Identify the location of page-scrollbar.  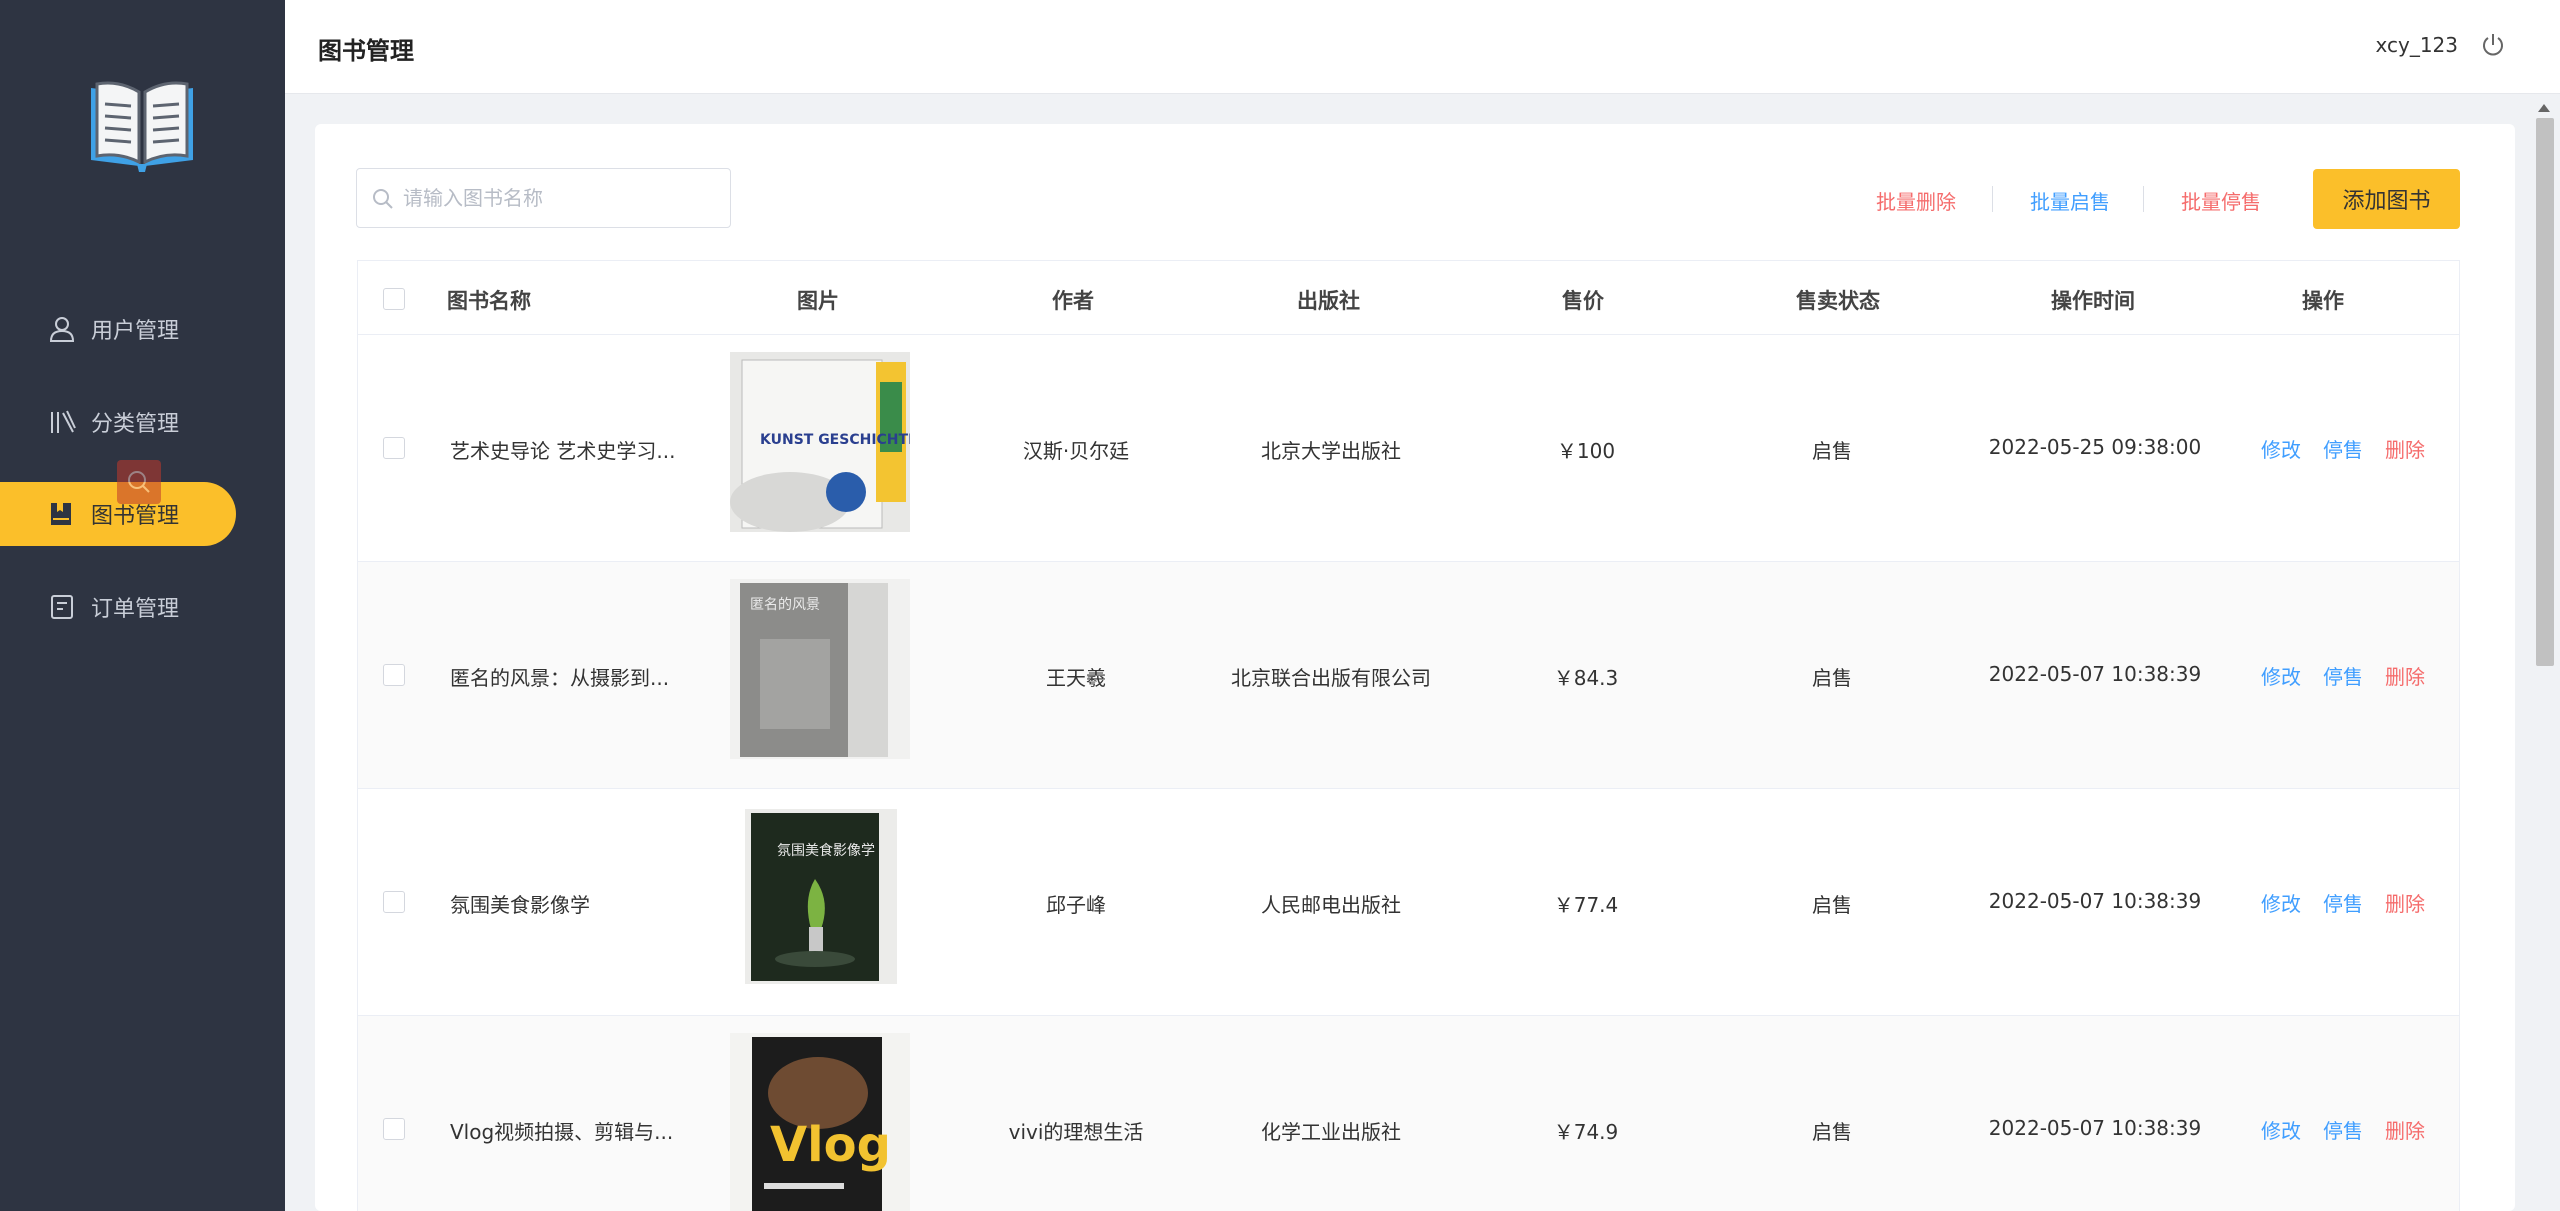
(2544, 655).